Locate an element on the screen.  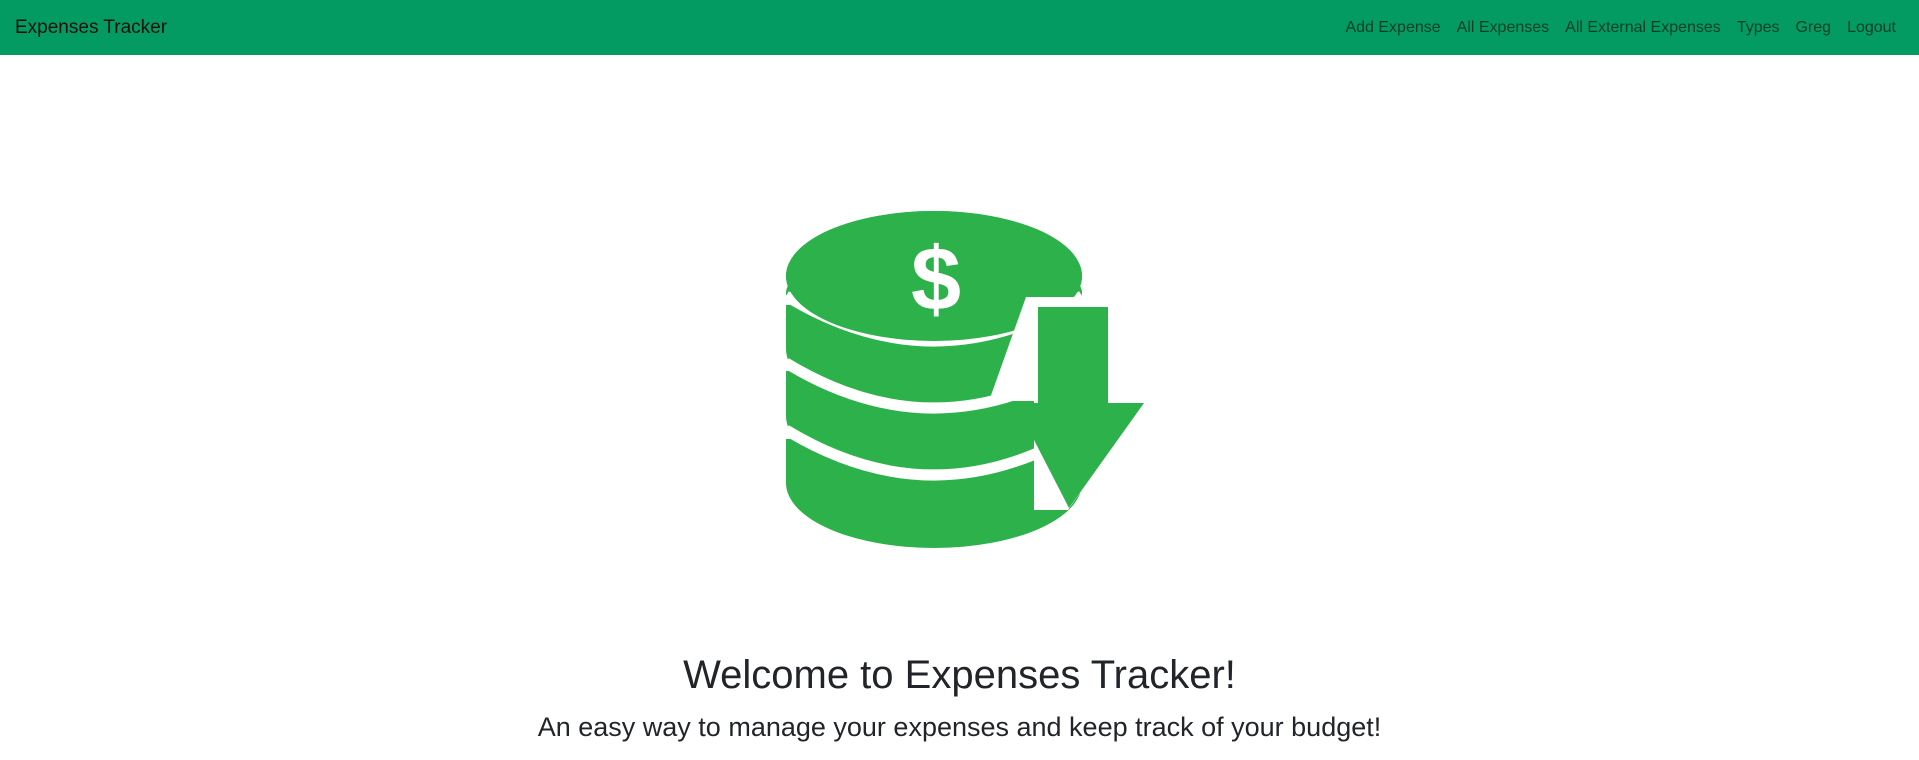
nav-all-expenses: All Expenses is located at coordinates (1503, 28).